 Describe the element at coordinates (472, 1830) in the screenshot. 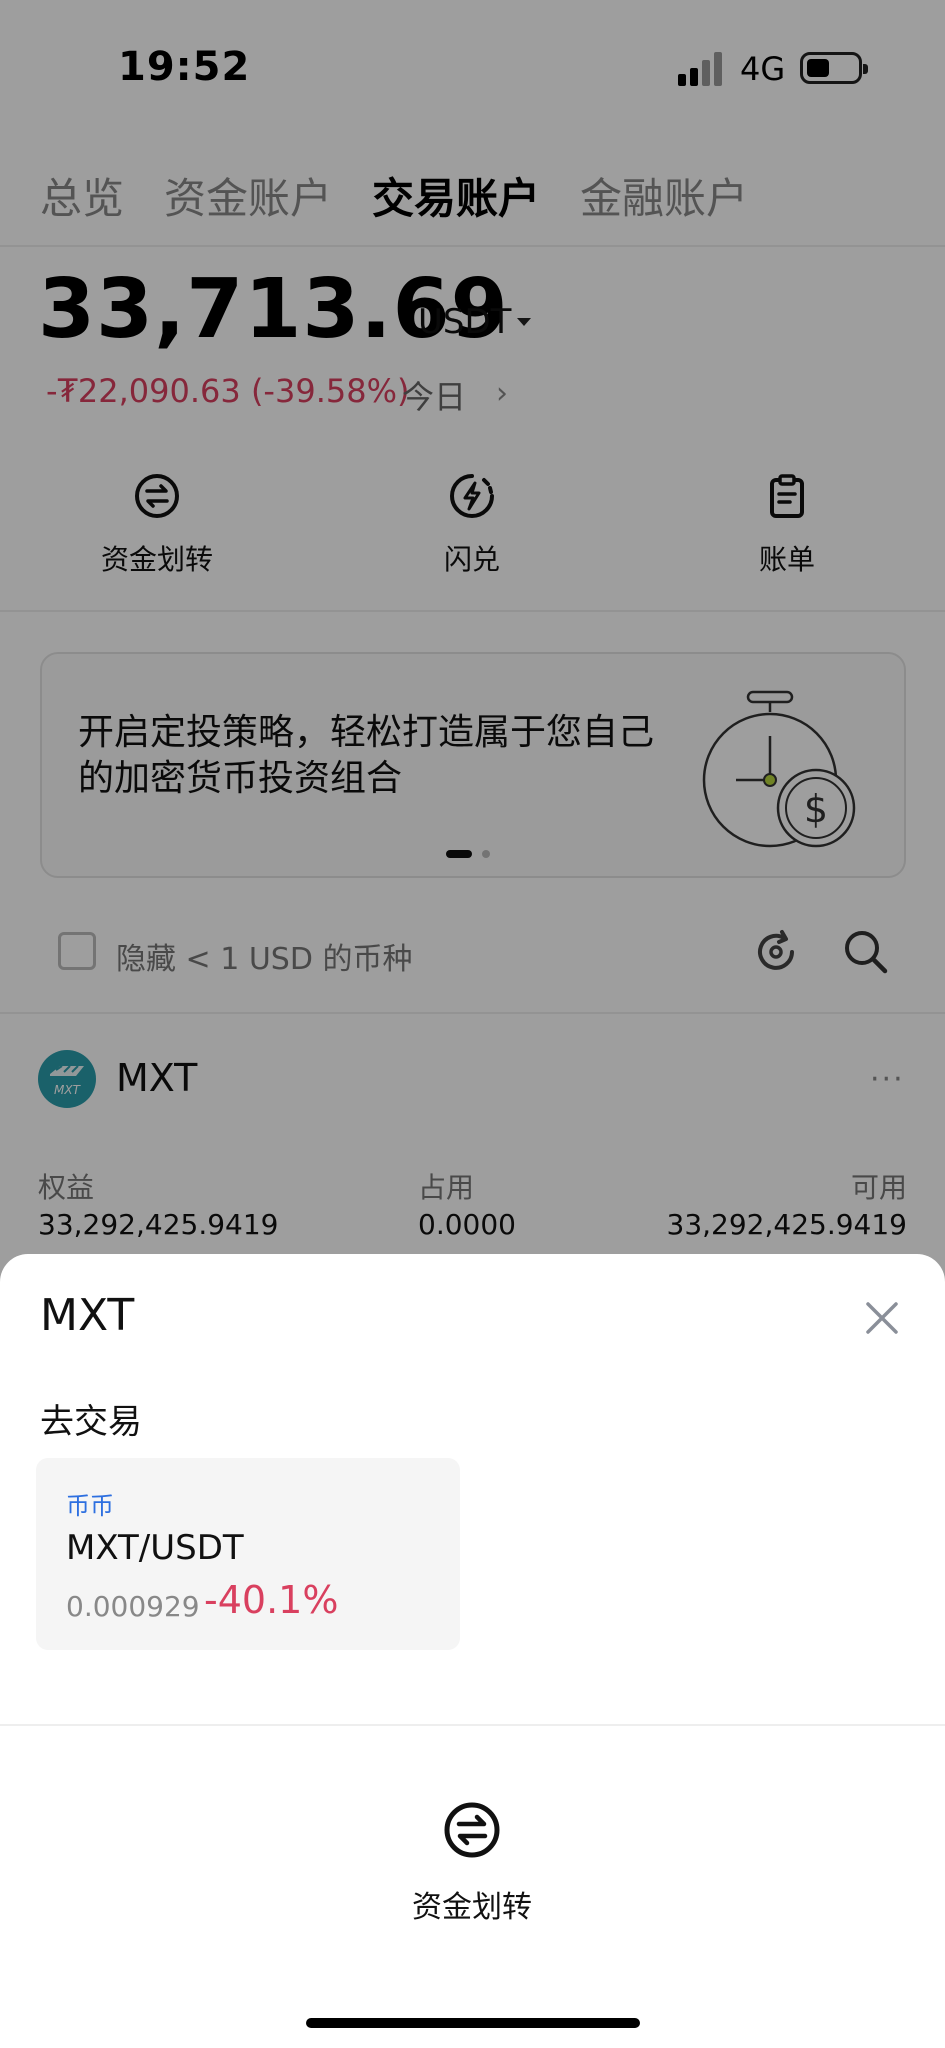

I see `transfer-icon` at that location.